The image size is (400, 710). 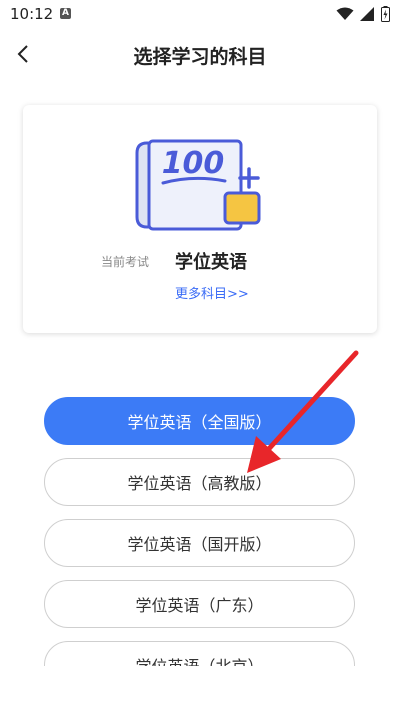 What do you see at coordinates (193, 163) in the screenshot?
I see `score-text: 100` at bounding box center [193, 163].